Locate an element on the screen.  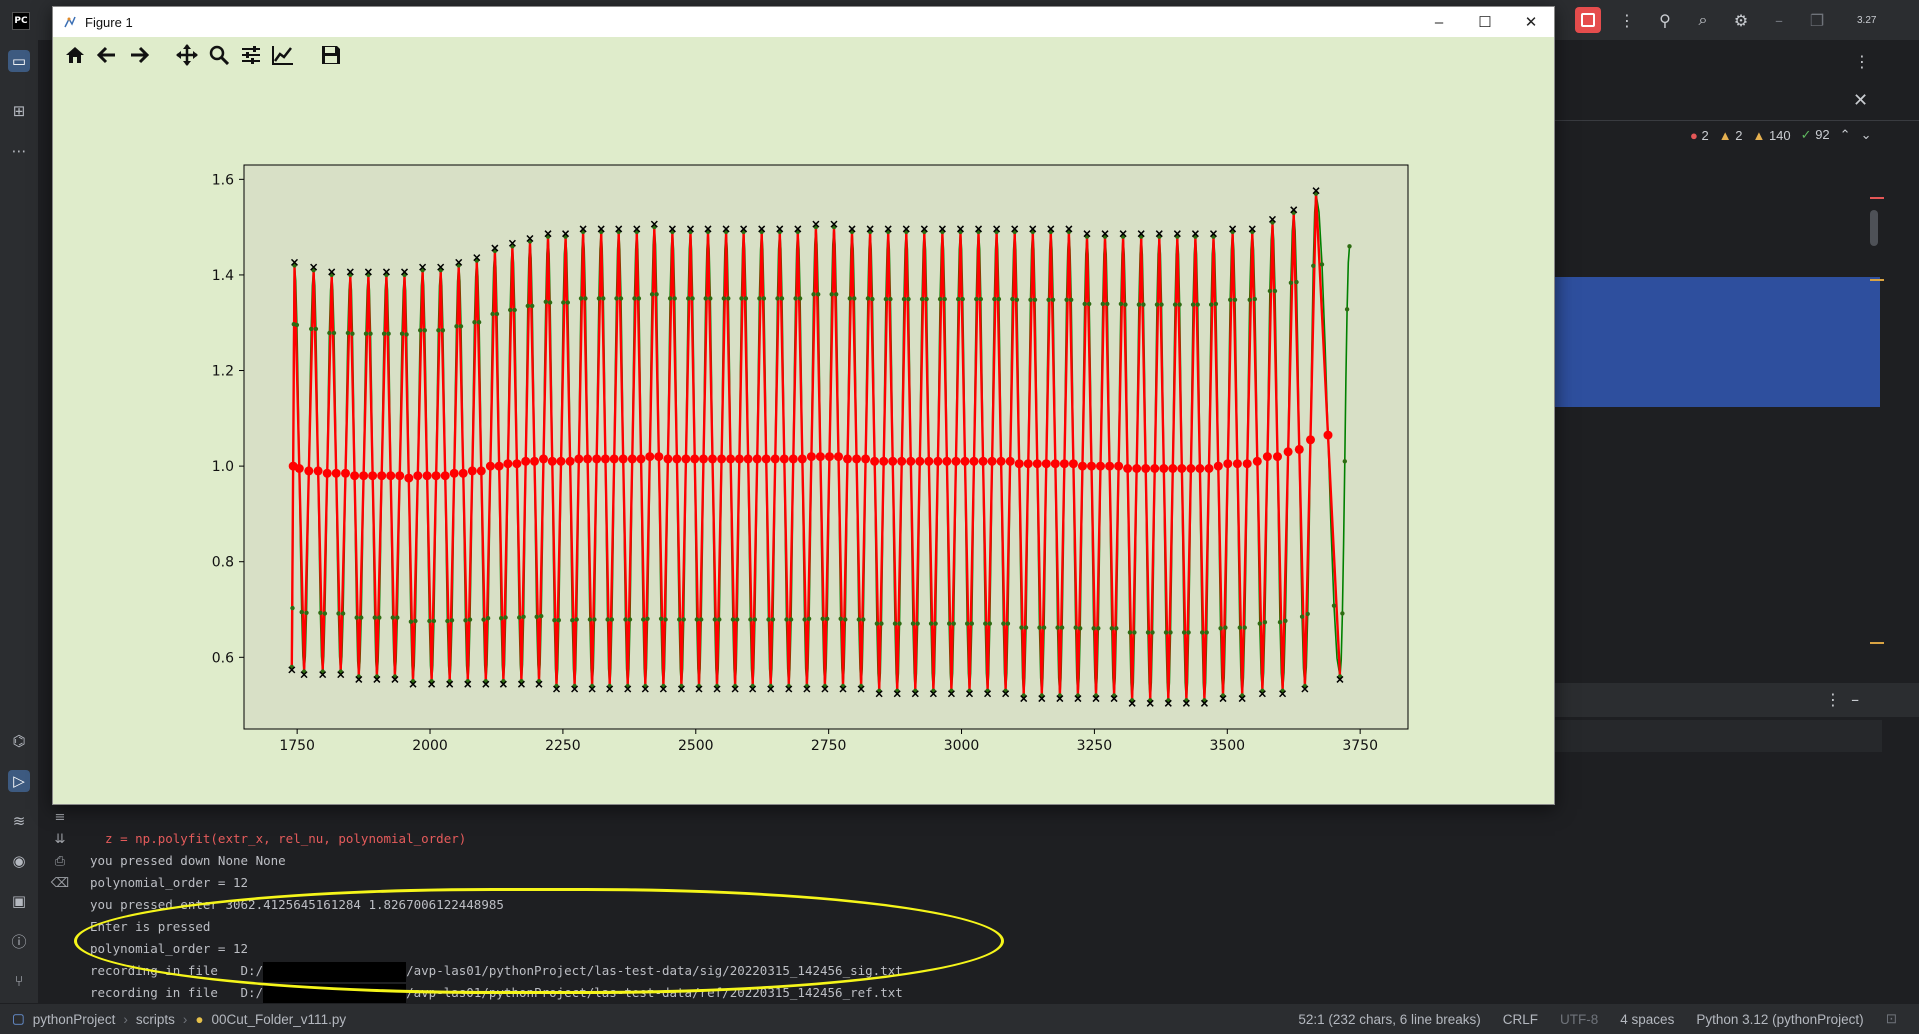
more-tools-icon: ⋯ is located at coordinates (19, 151).